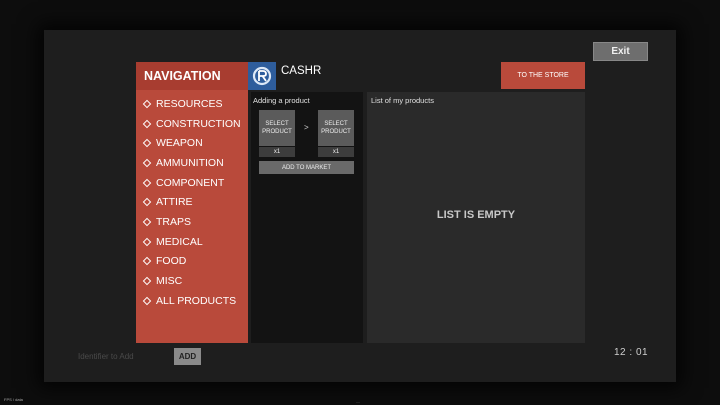 Image resolution: width=720 pixels, height=405 pixels. Describe the element at coordinates (277, 128) in the screenshot. I see `select-product-slot-left: SELECT PRODUCT` at that location.